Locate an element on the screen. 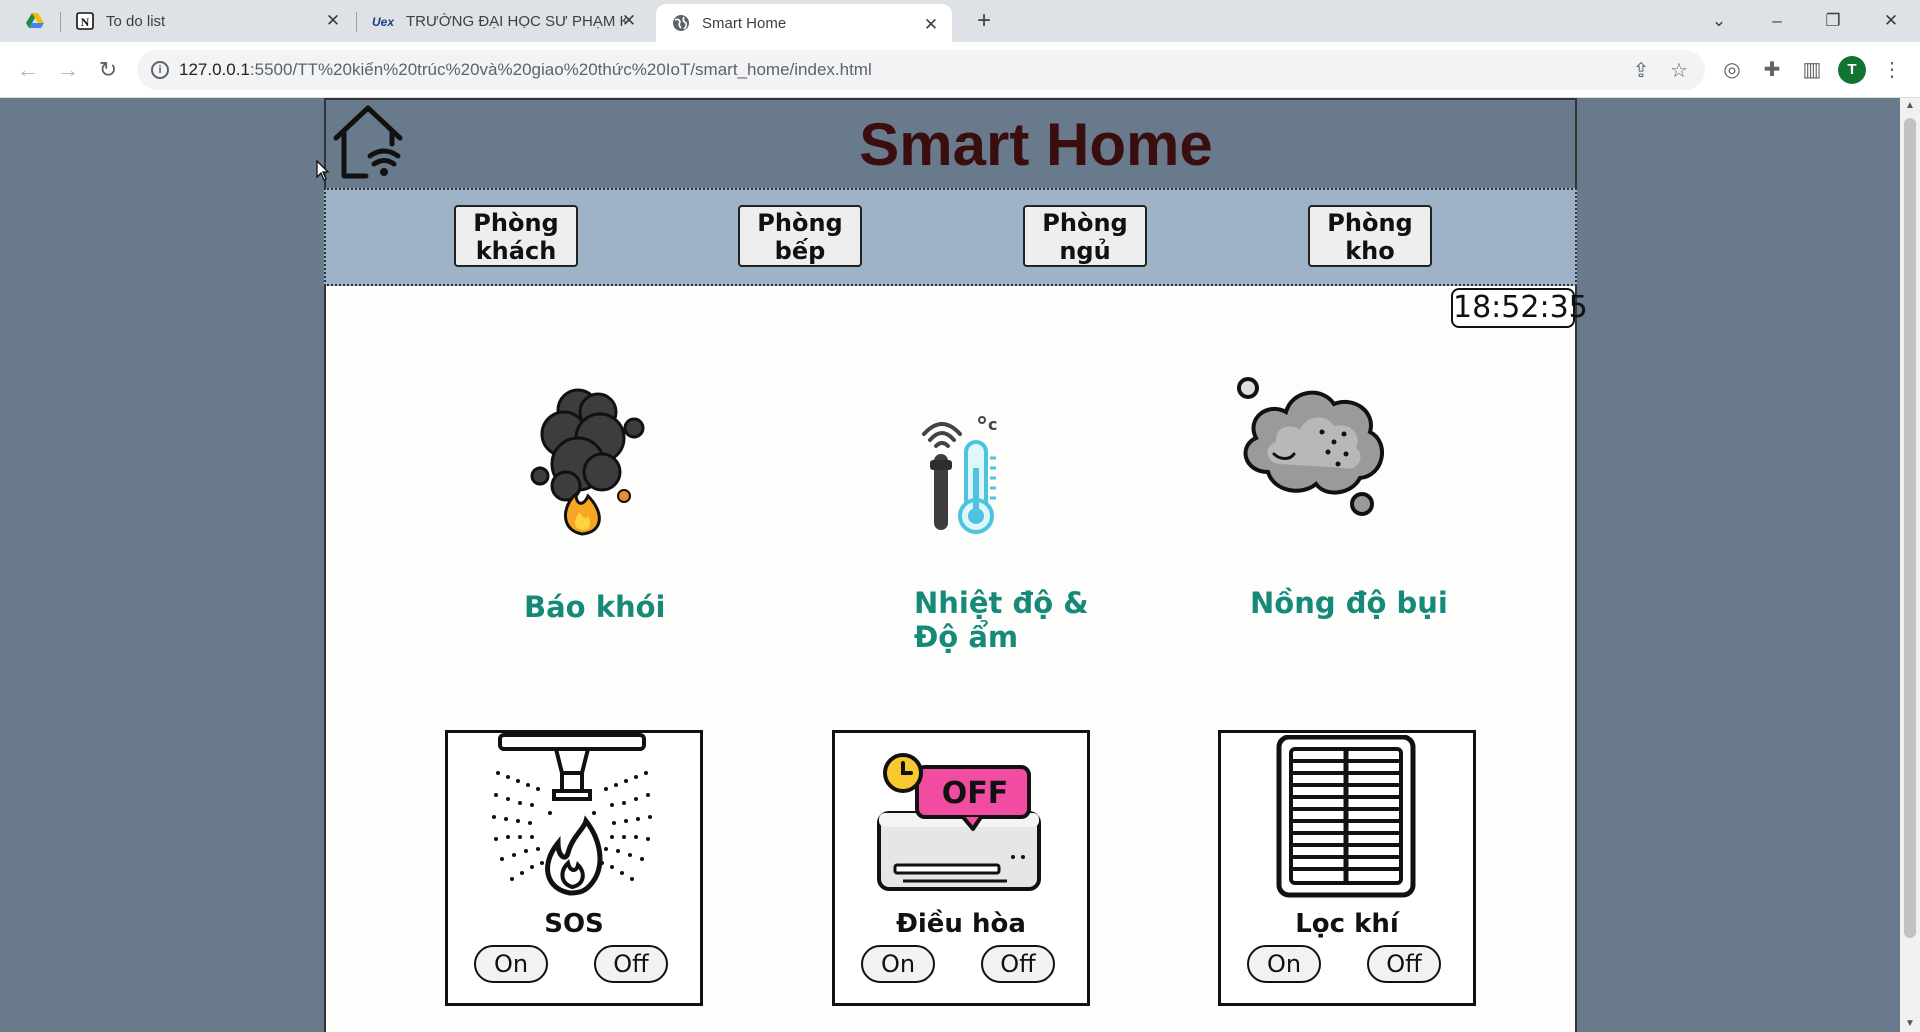  scroll-down-arrow-icon: ▼ is located at coordinates (1910, 1024).